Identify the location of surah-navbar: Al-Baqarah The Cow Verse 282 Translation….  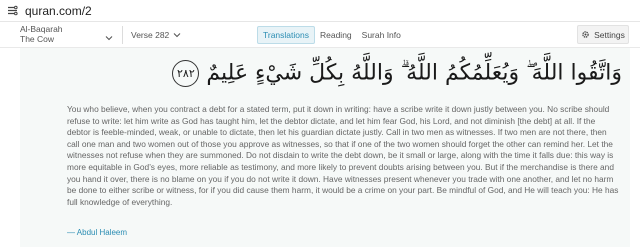
(320, 35).